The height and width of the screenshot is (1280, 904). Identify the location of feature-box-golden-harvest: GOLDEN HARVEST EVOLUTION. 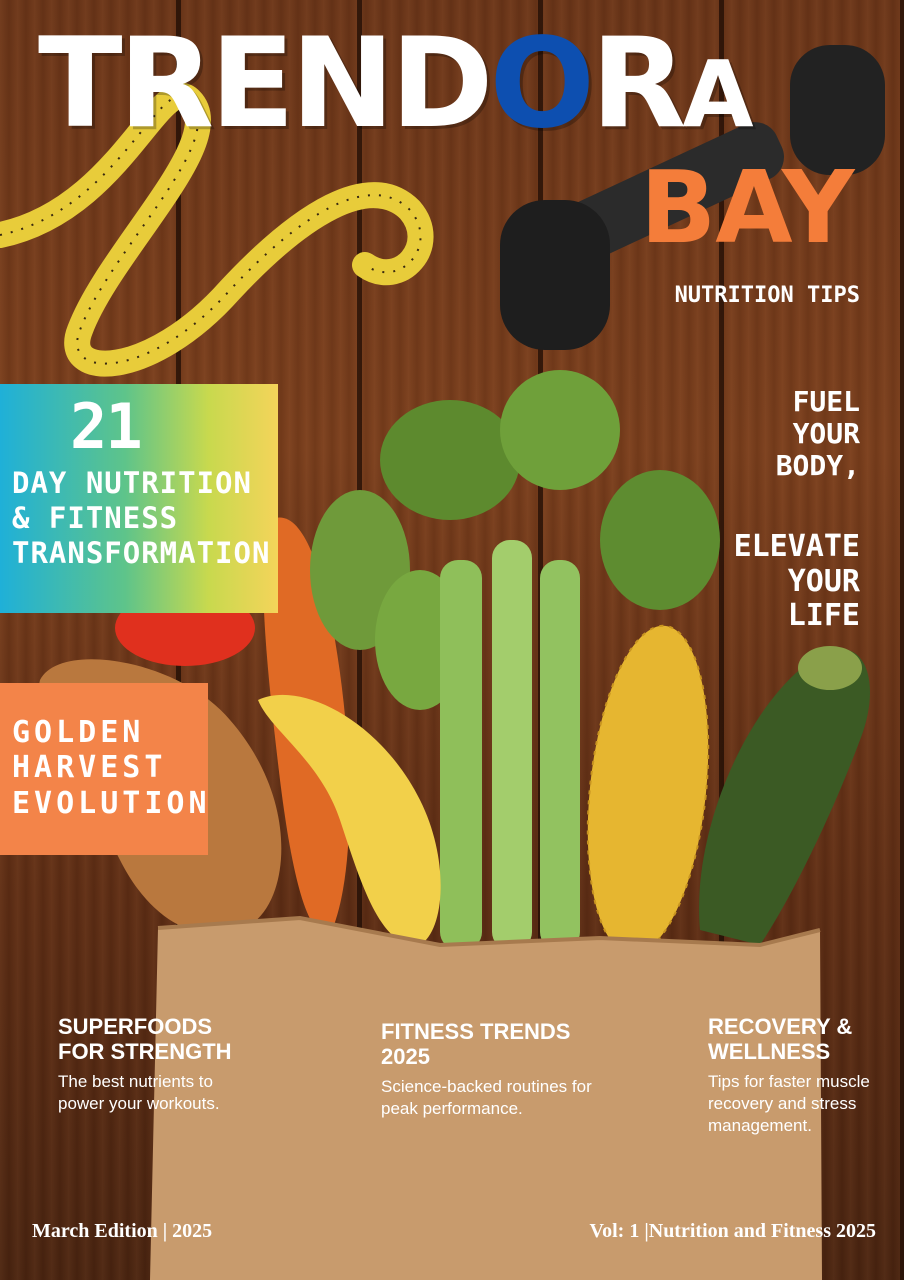
(104, 769).